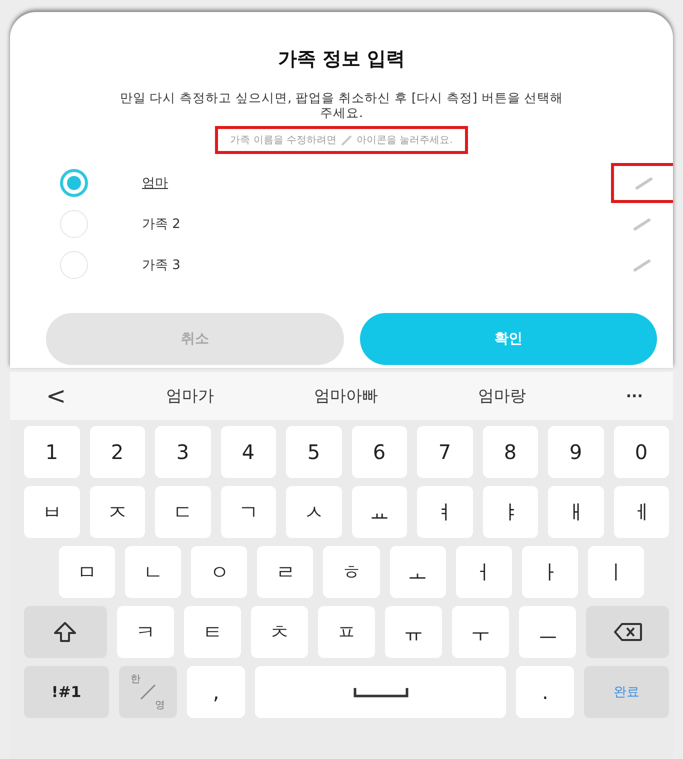  I want to click on key: ㅓ, so click(484, 572).